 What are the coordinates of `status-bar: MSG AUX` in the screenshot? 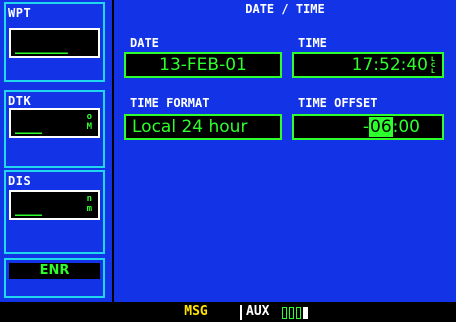 It's located at (228, 312).